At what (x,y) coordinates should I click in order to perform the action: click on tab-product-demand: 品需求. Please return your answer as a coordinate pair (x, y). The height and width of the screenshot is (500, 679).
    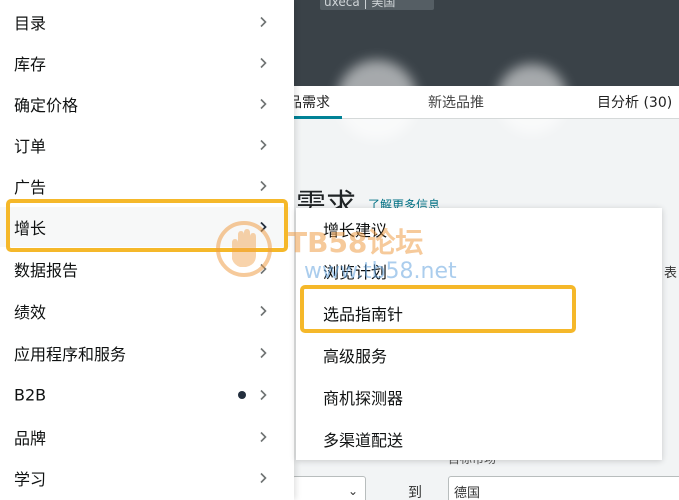
    Looking at the image, I should click on (311, 102).